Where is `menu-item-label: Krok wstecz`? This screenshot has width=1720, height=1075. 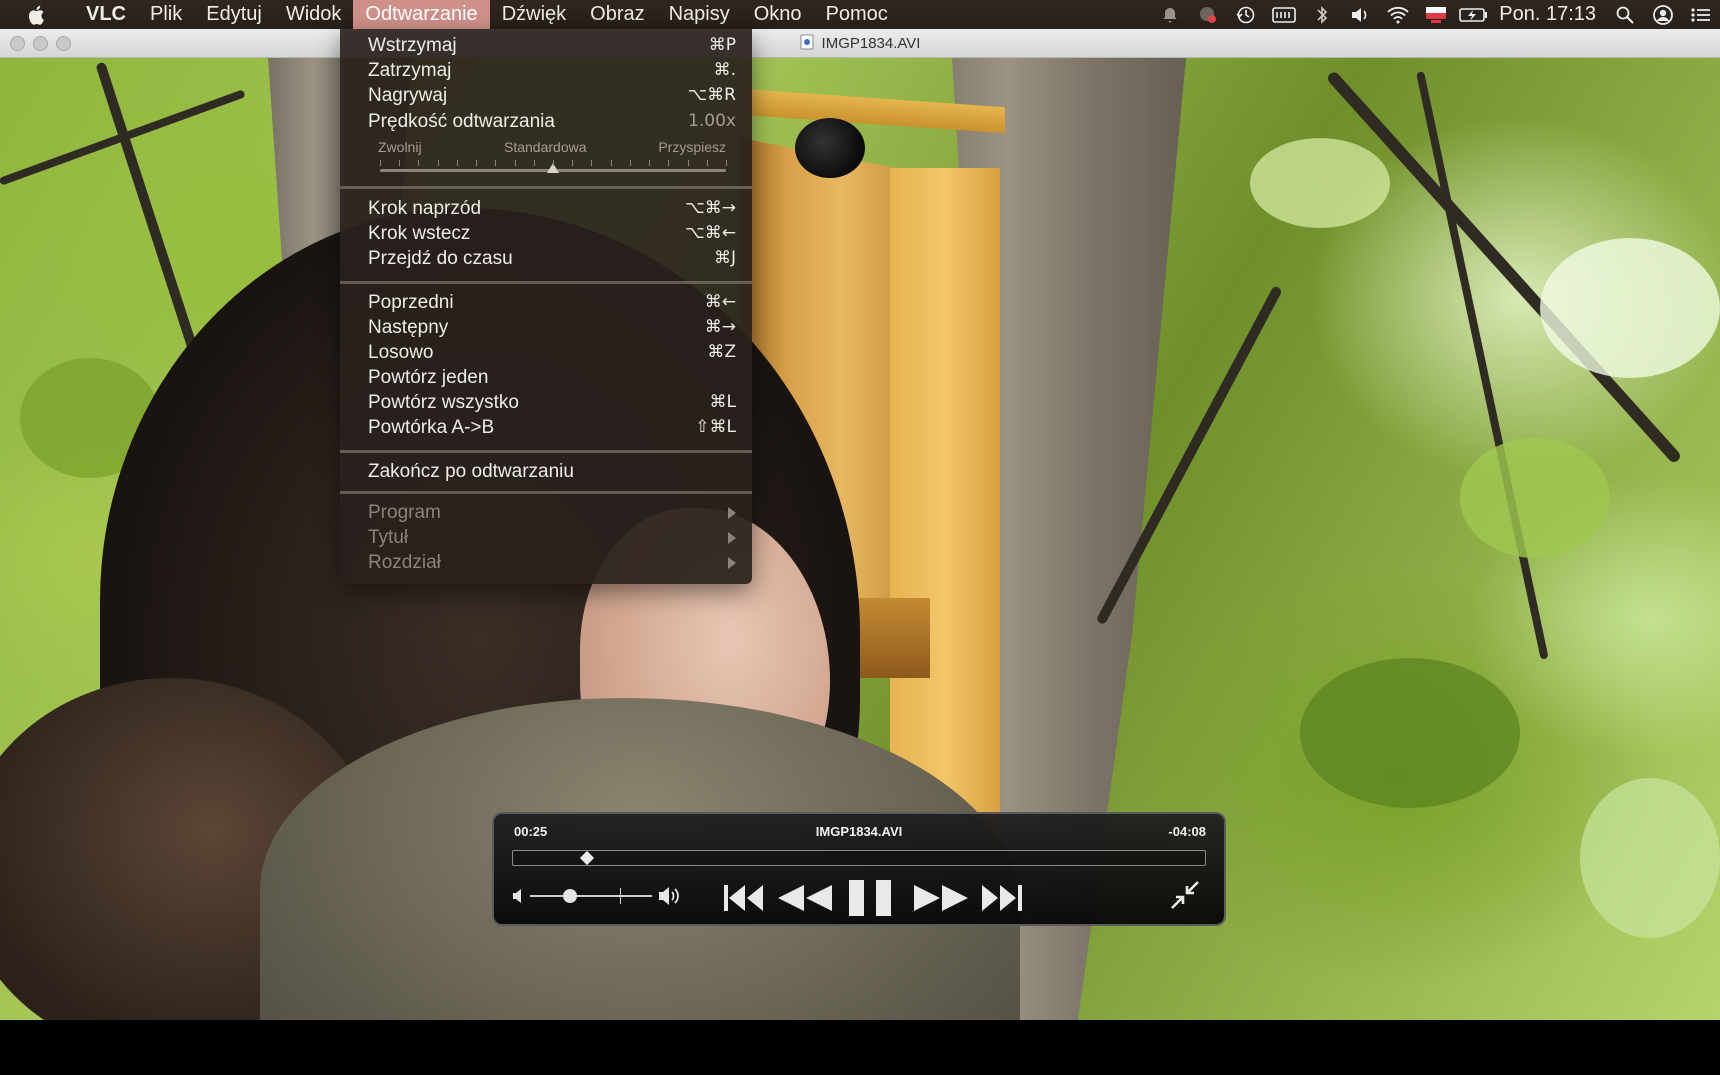 menu-item-label: Krok wstecz is located at coordinates (419, 233).